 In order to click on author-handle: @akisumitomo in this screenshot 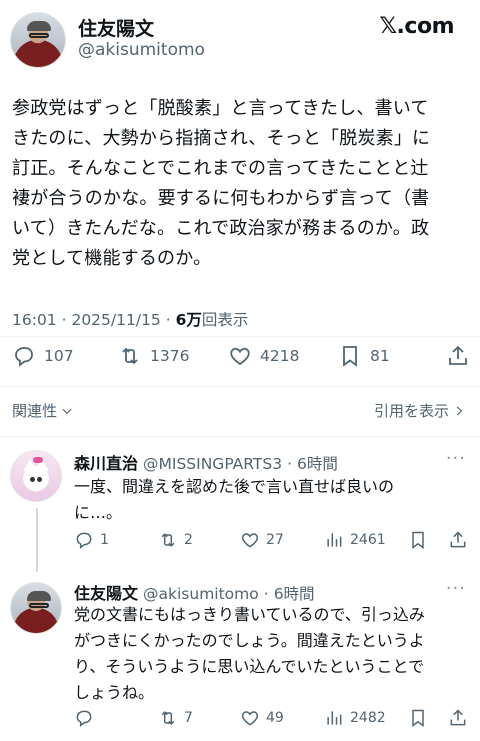, I will do `click(141, 50)`.